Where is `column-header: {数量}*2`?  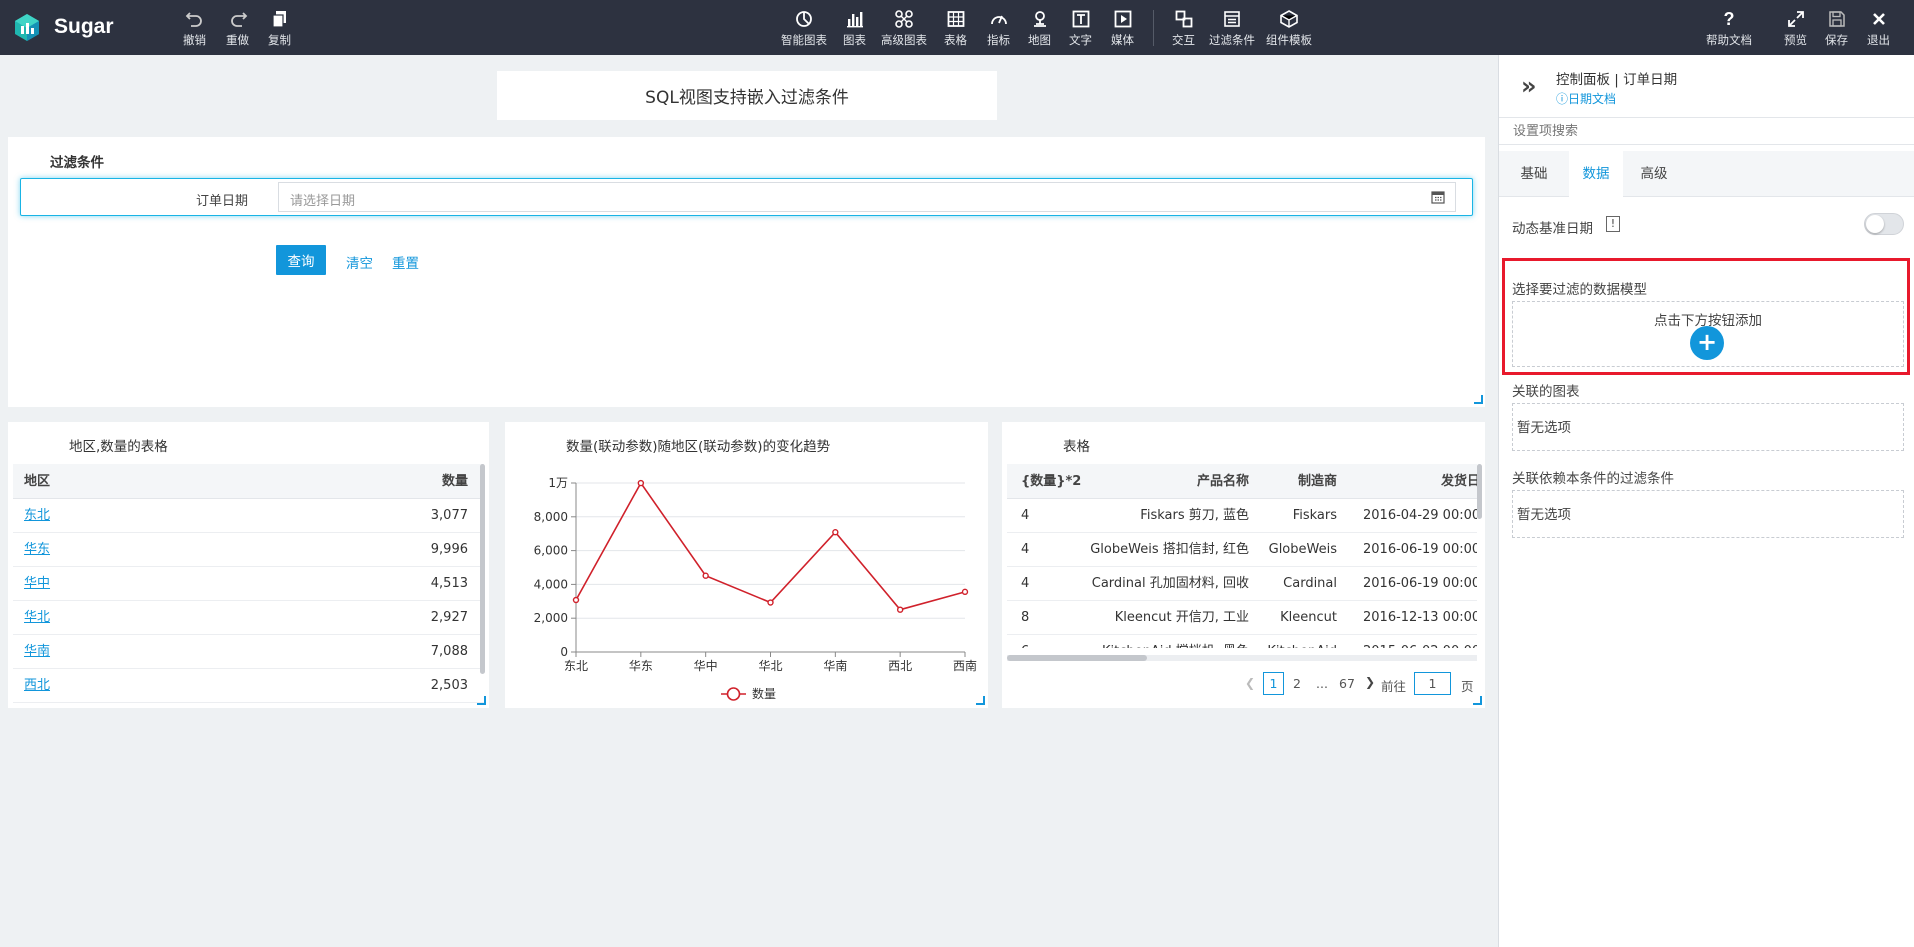
column-header: {数量}*2 is located at coordinates (1051, 481).